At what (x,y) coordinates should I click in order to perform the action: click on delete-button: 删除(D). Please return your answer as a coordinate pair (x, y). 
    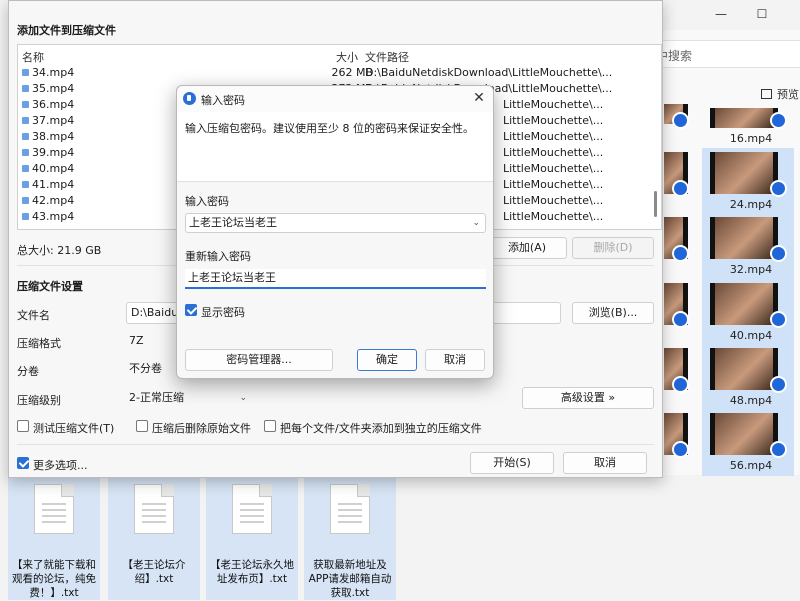
    Looking at the image, I should click on (613, 248).